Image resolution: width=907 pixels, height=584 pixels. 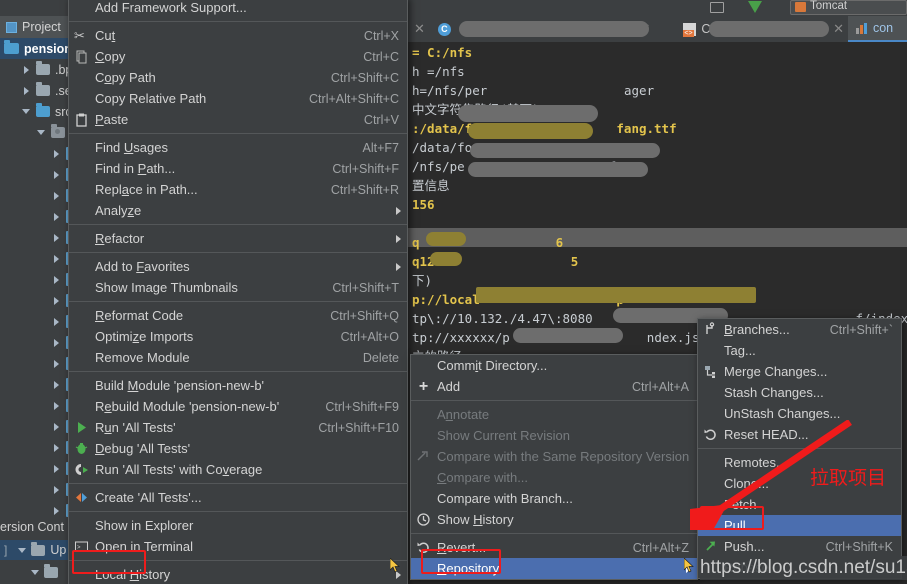 What do you see at coordinates (238, 147) in the screenshot?
I see `menu-item-find-usages: Find Usages Alt+F7` at bounding box center [238, 147].